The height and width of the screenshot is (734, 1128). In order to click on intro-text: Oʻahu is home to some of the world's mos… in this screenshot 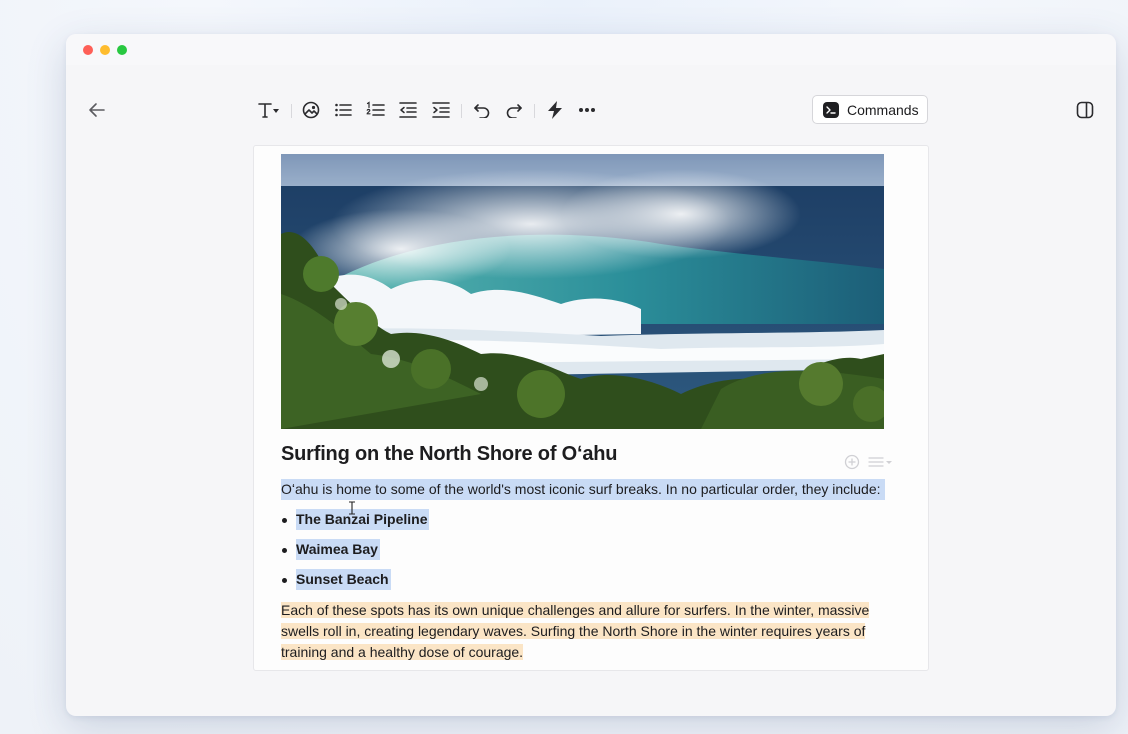, I will do `click(583, 489)`.